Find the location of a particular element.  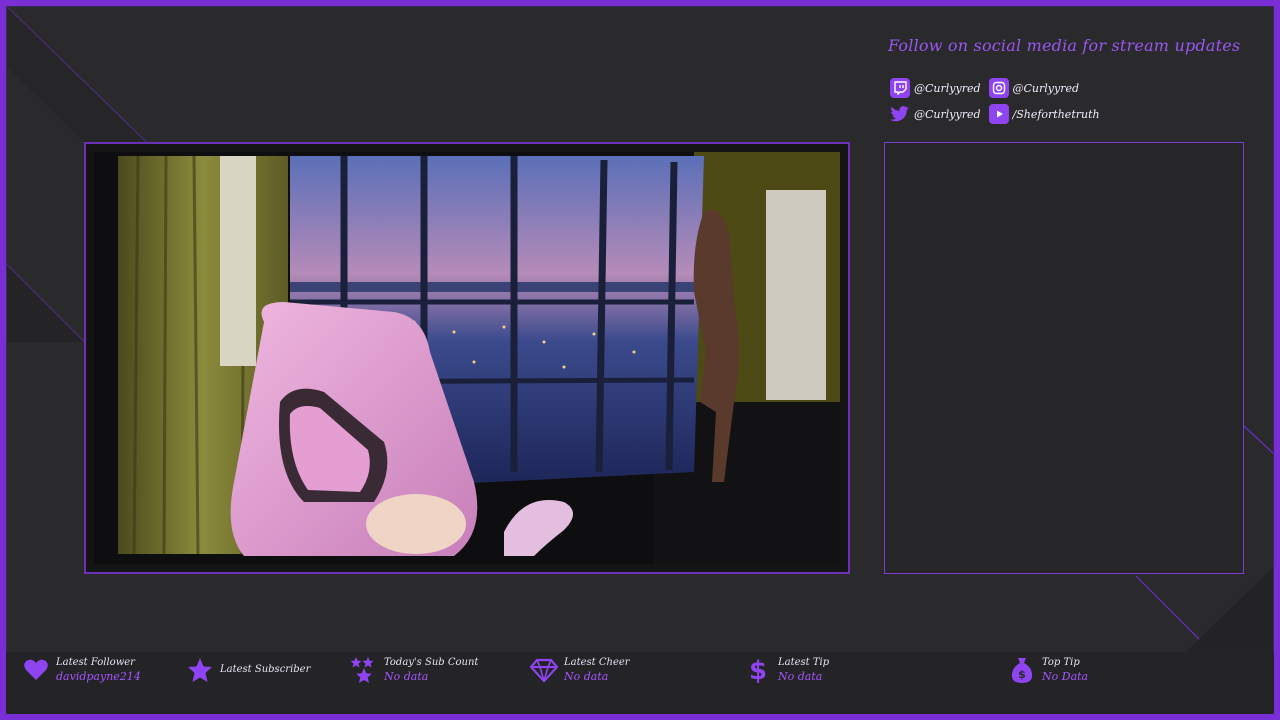

stat-latest-cheer: Latest Cheer No data is located at coordinates (580, 670).